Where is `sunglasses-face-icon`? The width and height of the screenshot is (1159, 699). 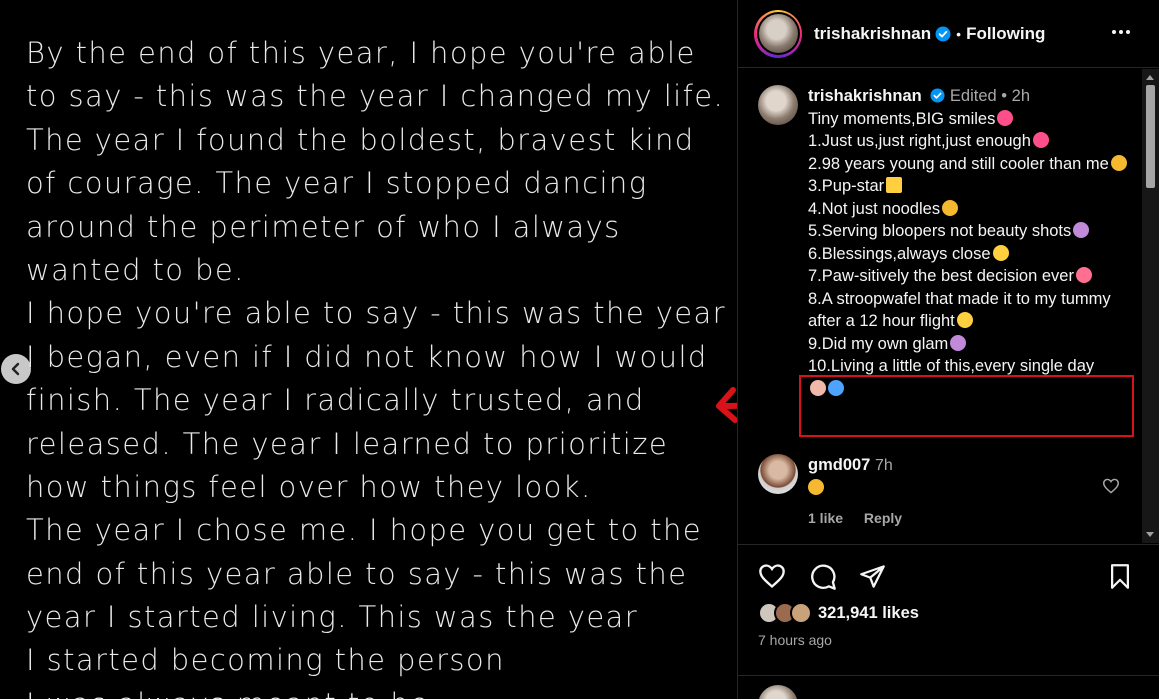
sunglasses-face-icon is located at coordinates (1118, 162).